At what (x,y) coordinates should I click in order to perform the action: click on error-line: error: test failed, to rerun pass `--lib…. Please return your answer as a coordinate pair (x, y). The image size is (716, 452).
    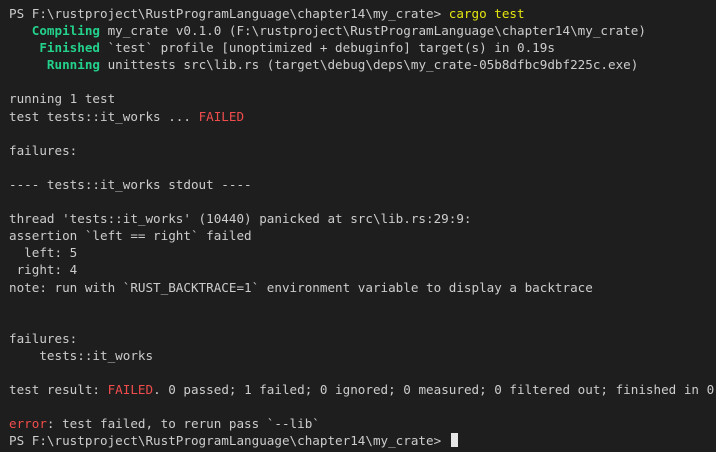
    Looking at the image, I should click on (362, 423).